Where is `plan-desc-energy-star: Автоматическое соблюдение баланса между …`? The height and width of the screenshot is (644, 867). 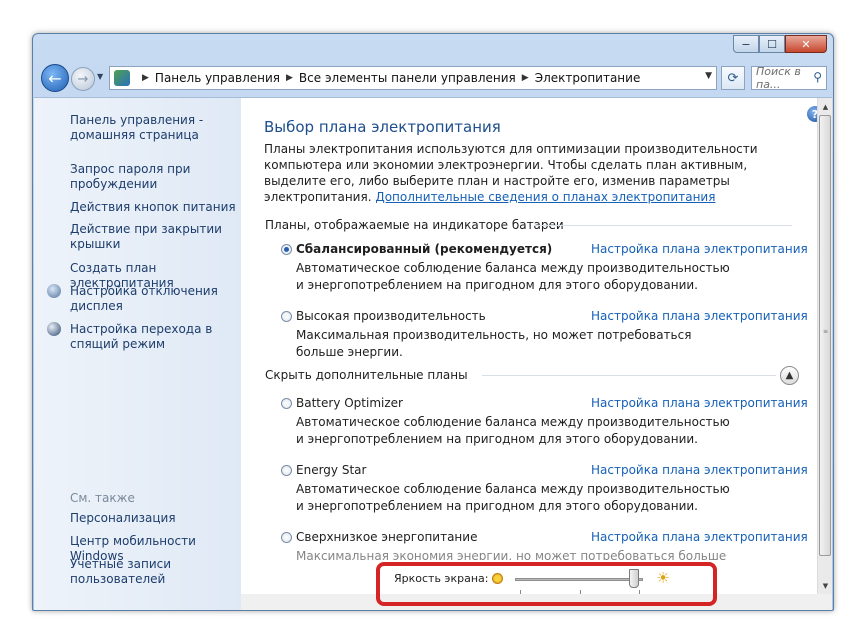 plan-desc-energy-star: Автоматическое соблюдение баланса между … is located at coordinates (513, 497).